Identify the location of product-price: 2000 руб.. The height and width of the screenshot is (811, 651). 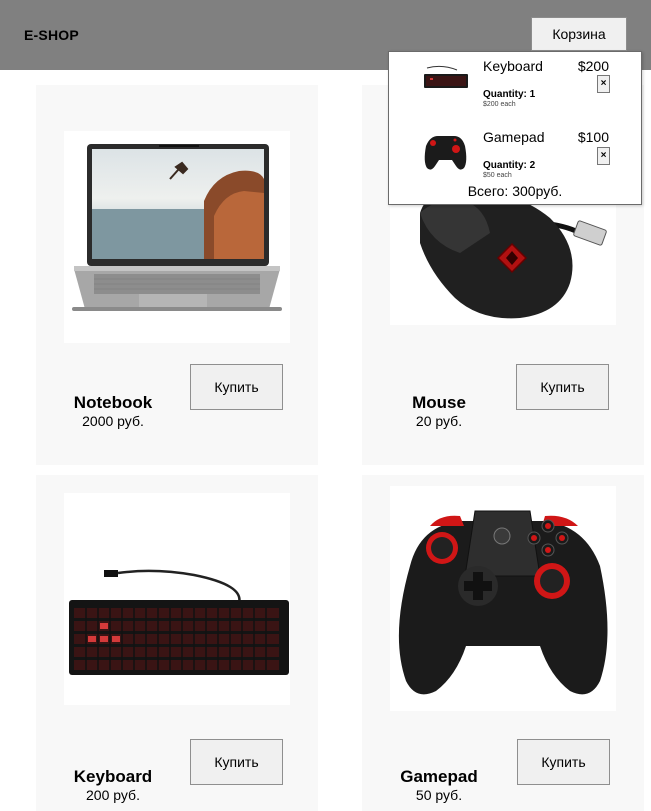
(113, 421).